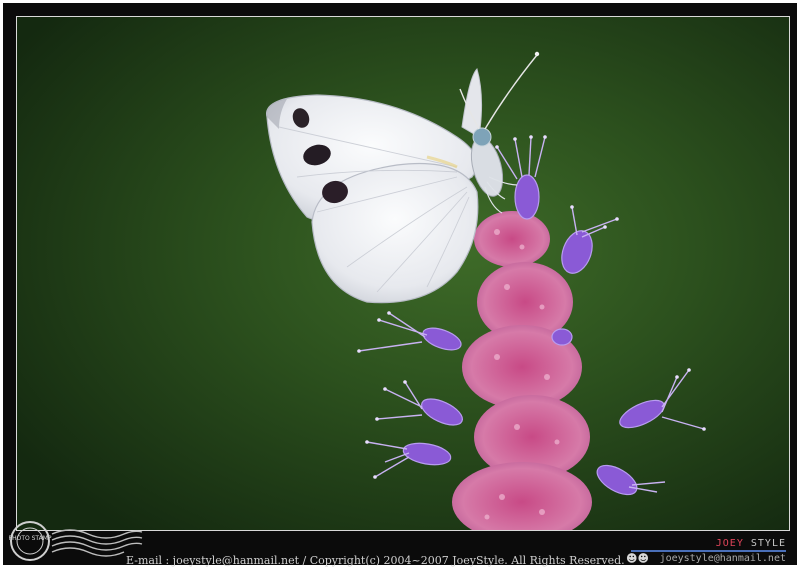  Describe the element at coordinates (722, 558) in the screenshot. I see `brand-email: joeystyle@hanmail.net` at that location.